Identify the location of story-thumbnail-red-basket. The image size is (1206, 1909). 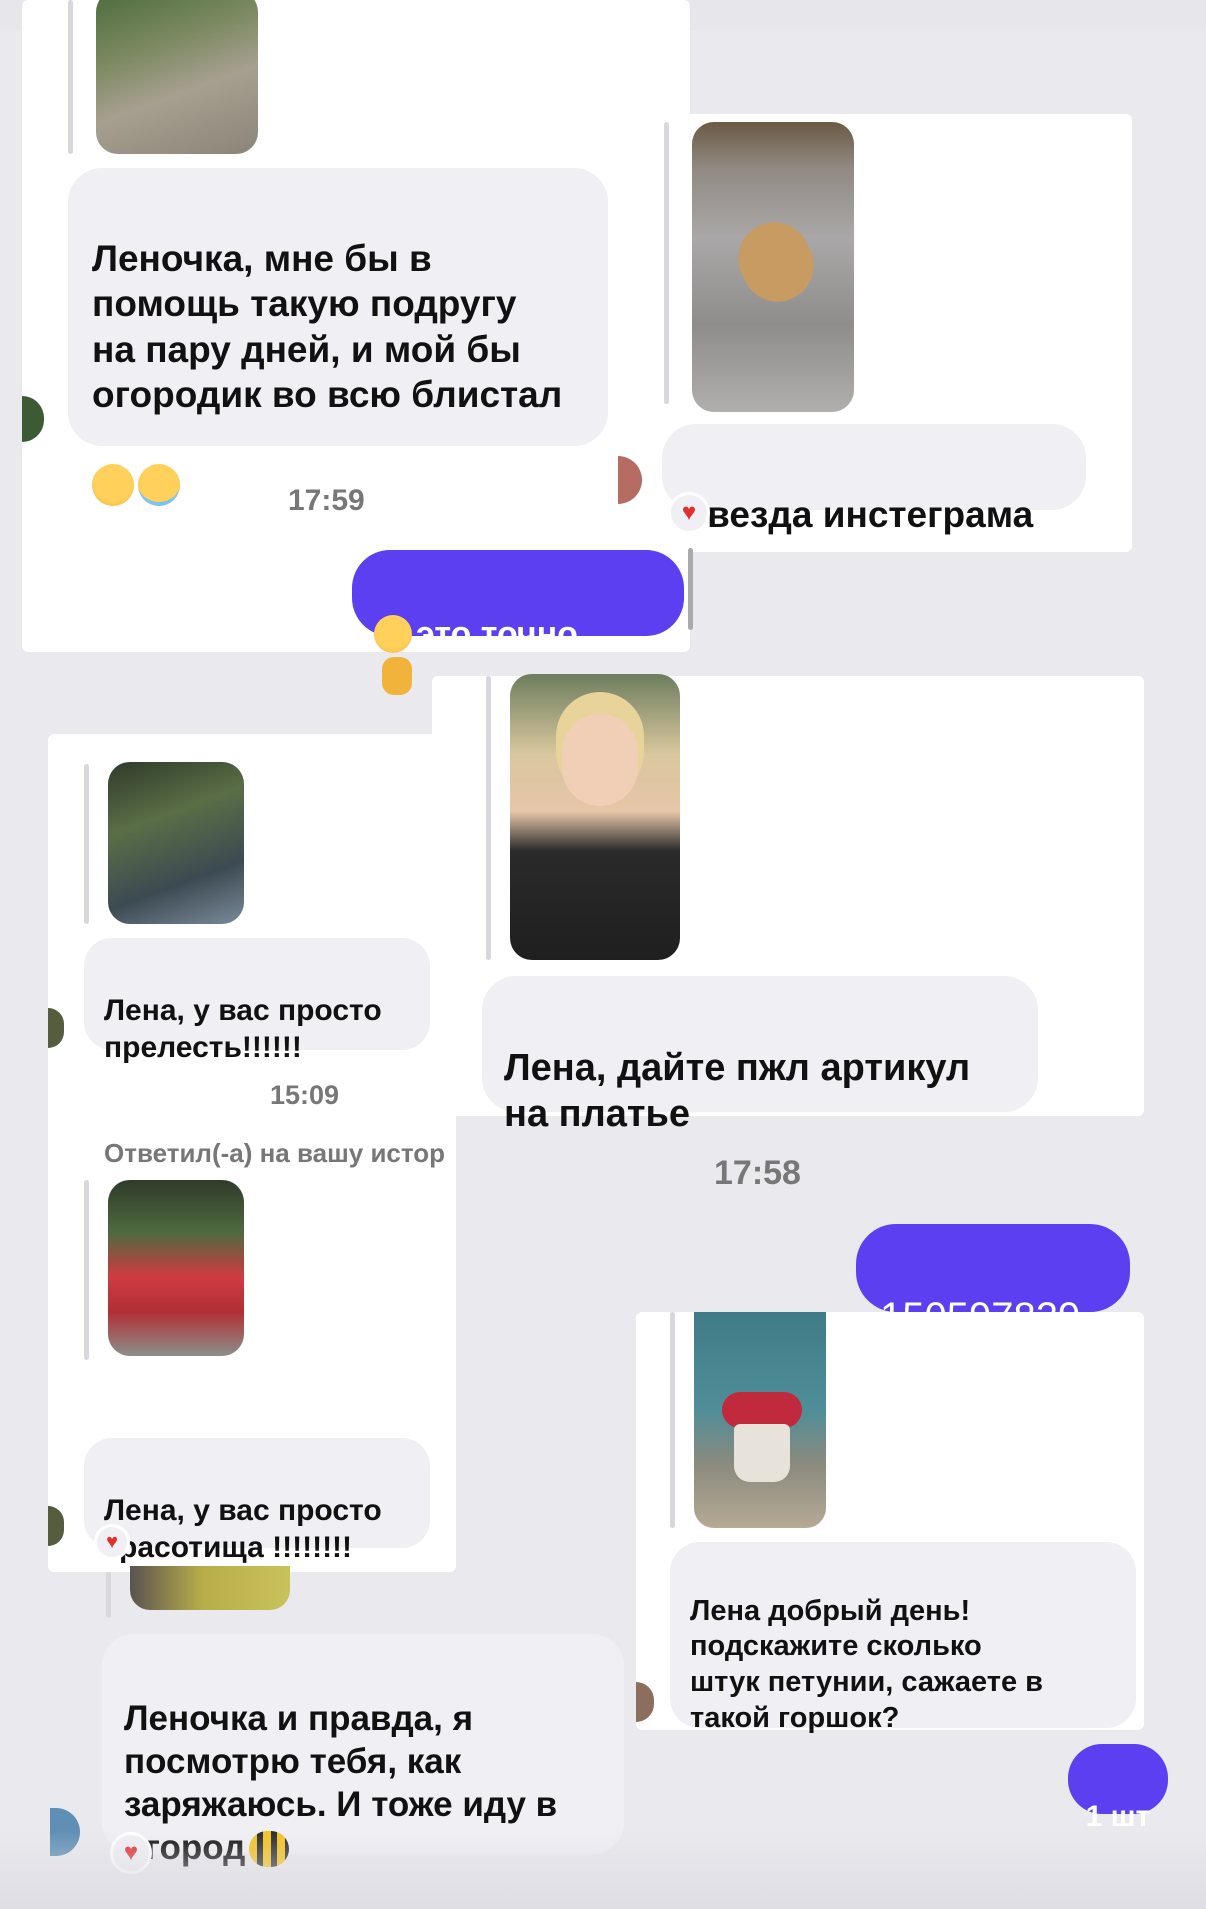
(176, 1268).